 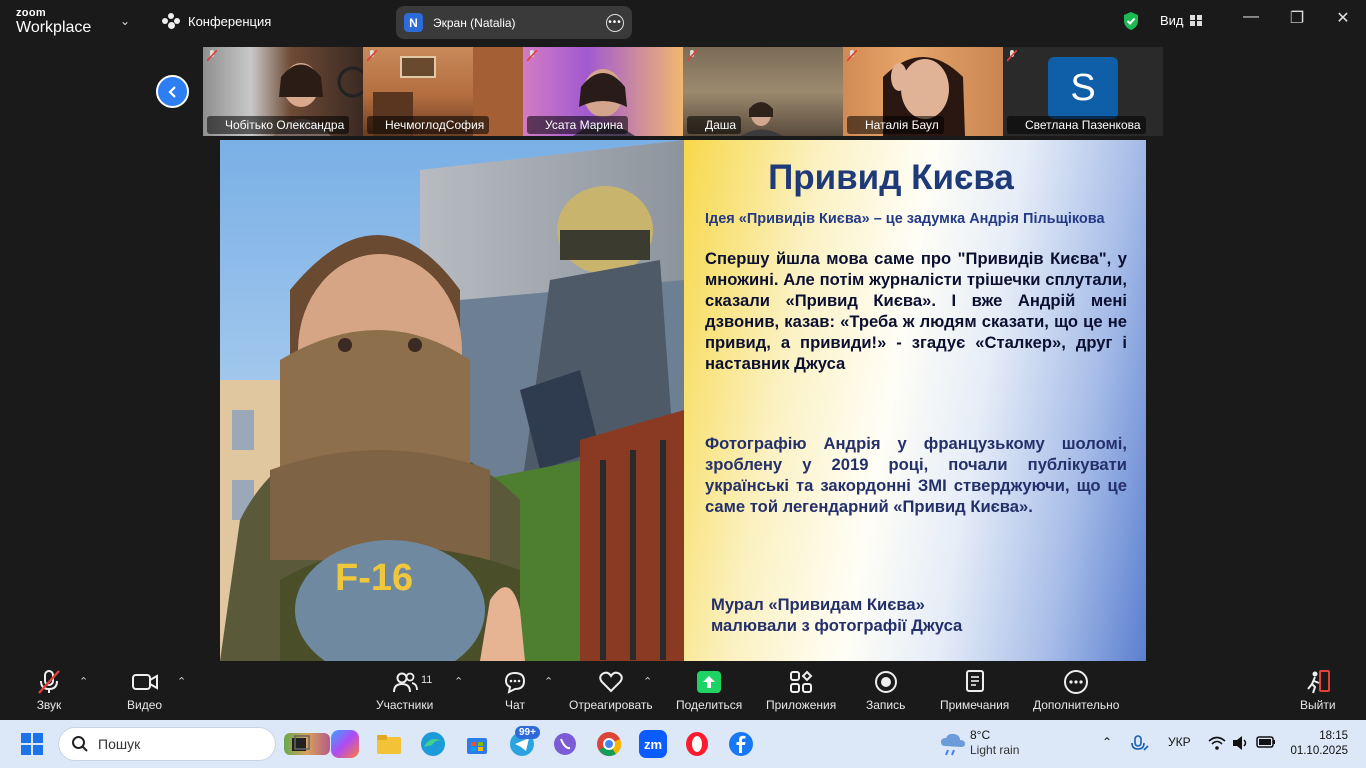 I want to click on copilot-icon, so click(x=345, y=744).